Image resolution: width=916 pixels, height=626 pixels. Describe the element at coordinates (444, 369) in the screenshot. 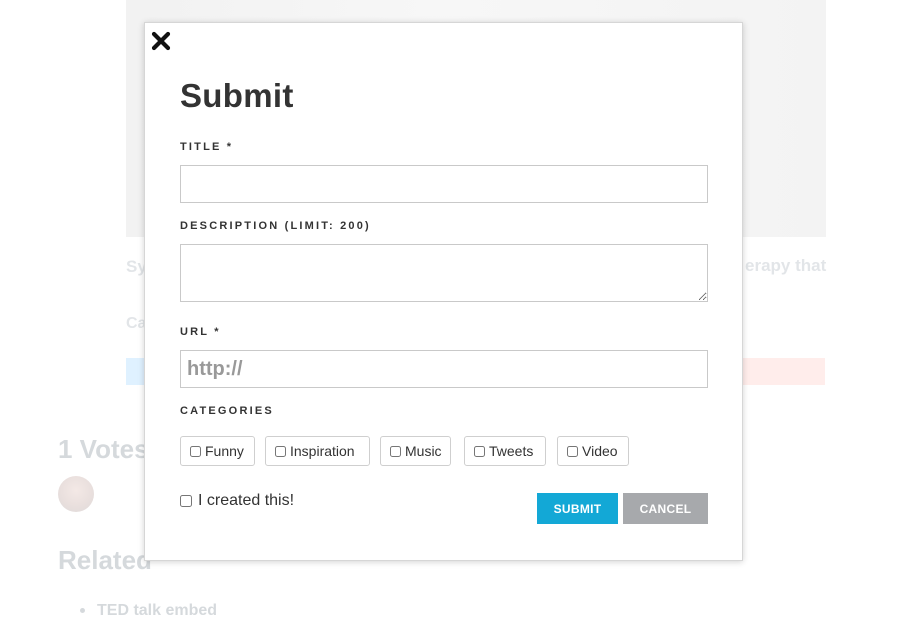

I see `url-input` at that location.